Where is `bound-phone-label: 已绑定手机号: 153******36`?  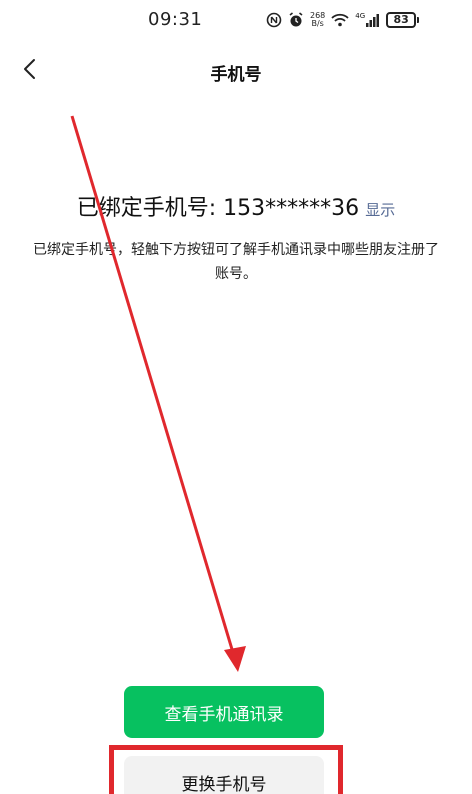
bound-phone-label: 已绑定手机号: 153******36 is located at coordinates (218, 208).